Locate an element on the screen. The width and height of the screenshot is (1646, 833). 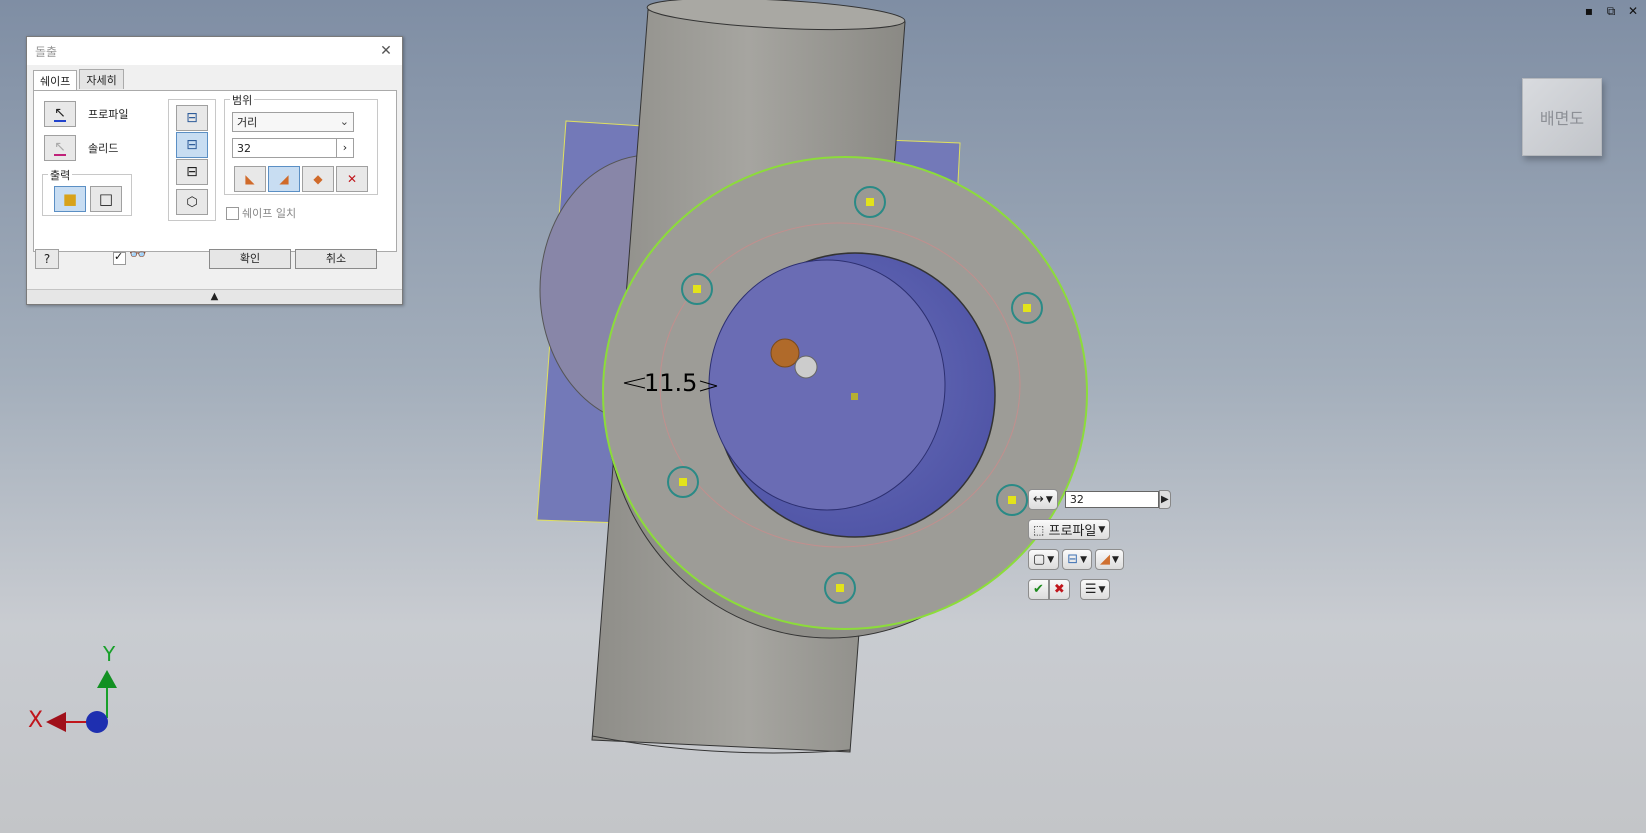
profile-label: 프로파일 is located at coordinates (108, 114).